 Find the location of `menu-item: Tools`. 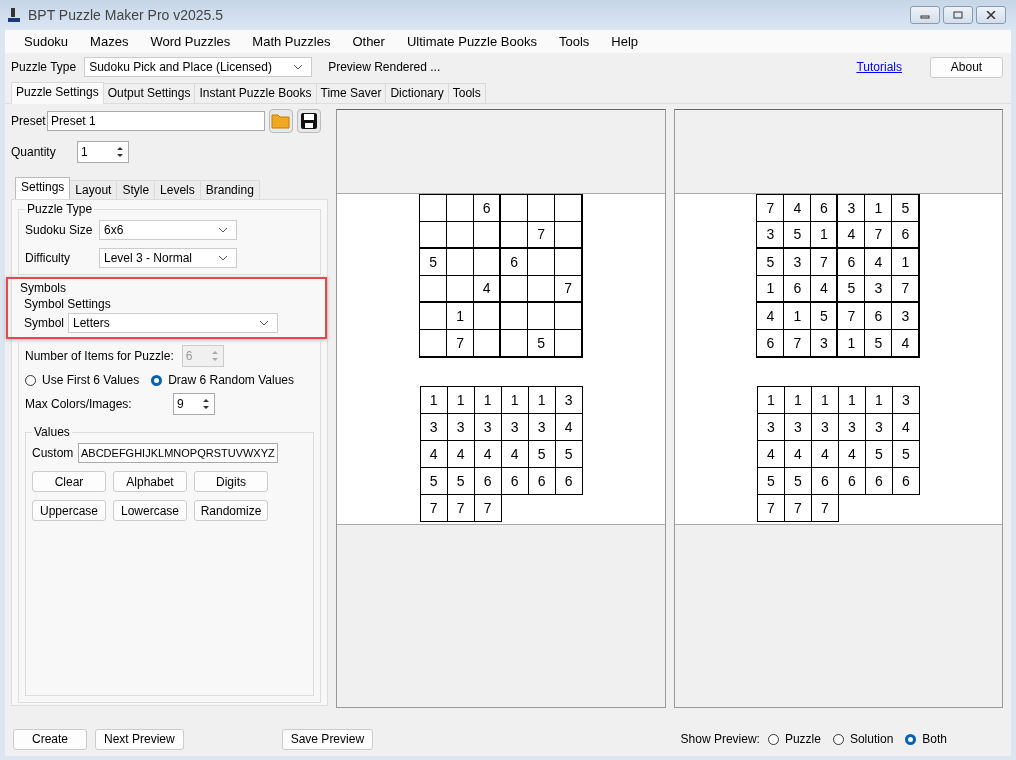

menu-item: Tools is located at coordinates (574, 41).